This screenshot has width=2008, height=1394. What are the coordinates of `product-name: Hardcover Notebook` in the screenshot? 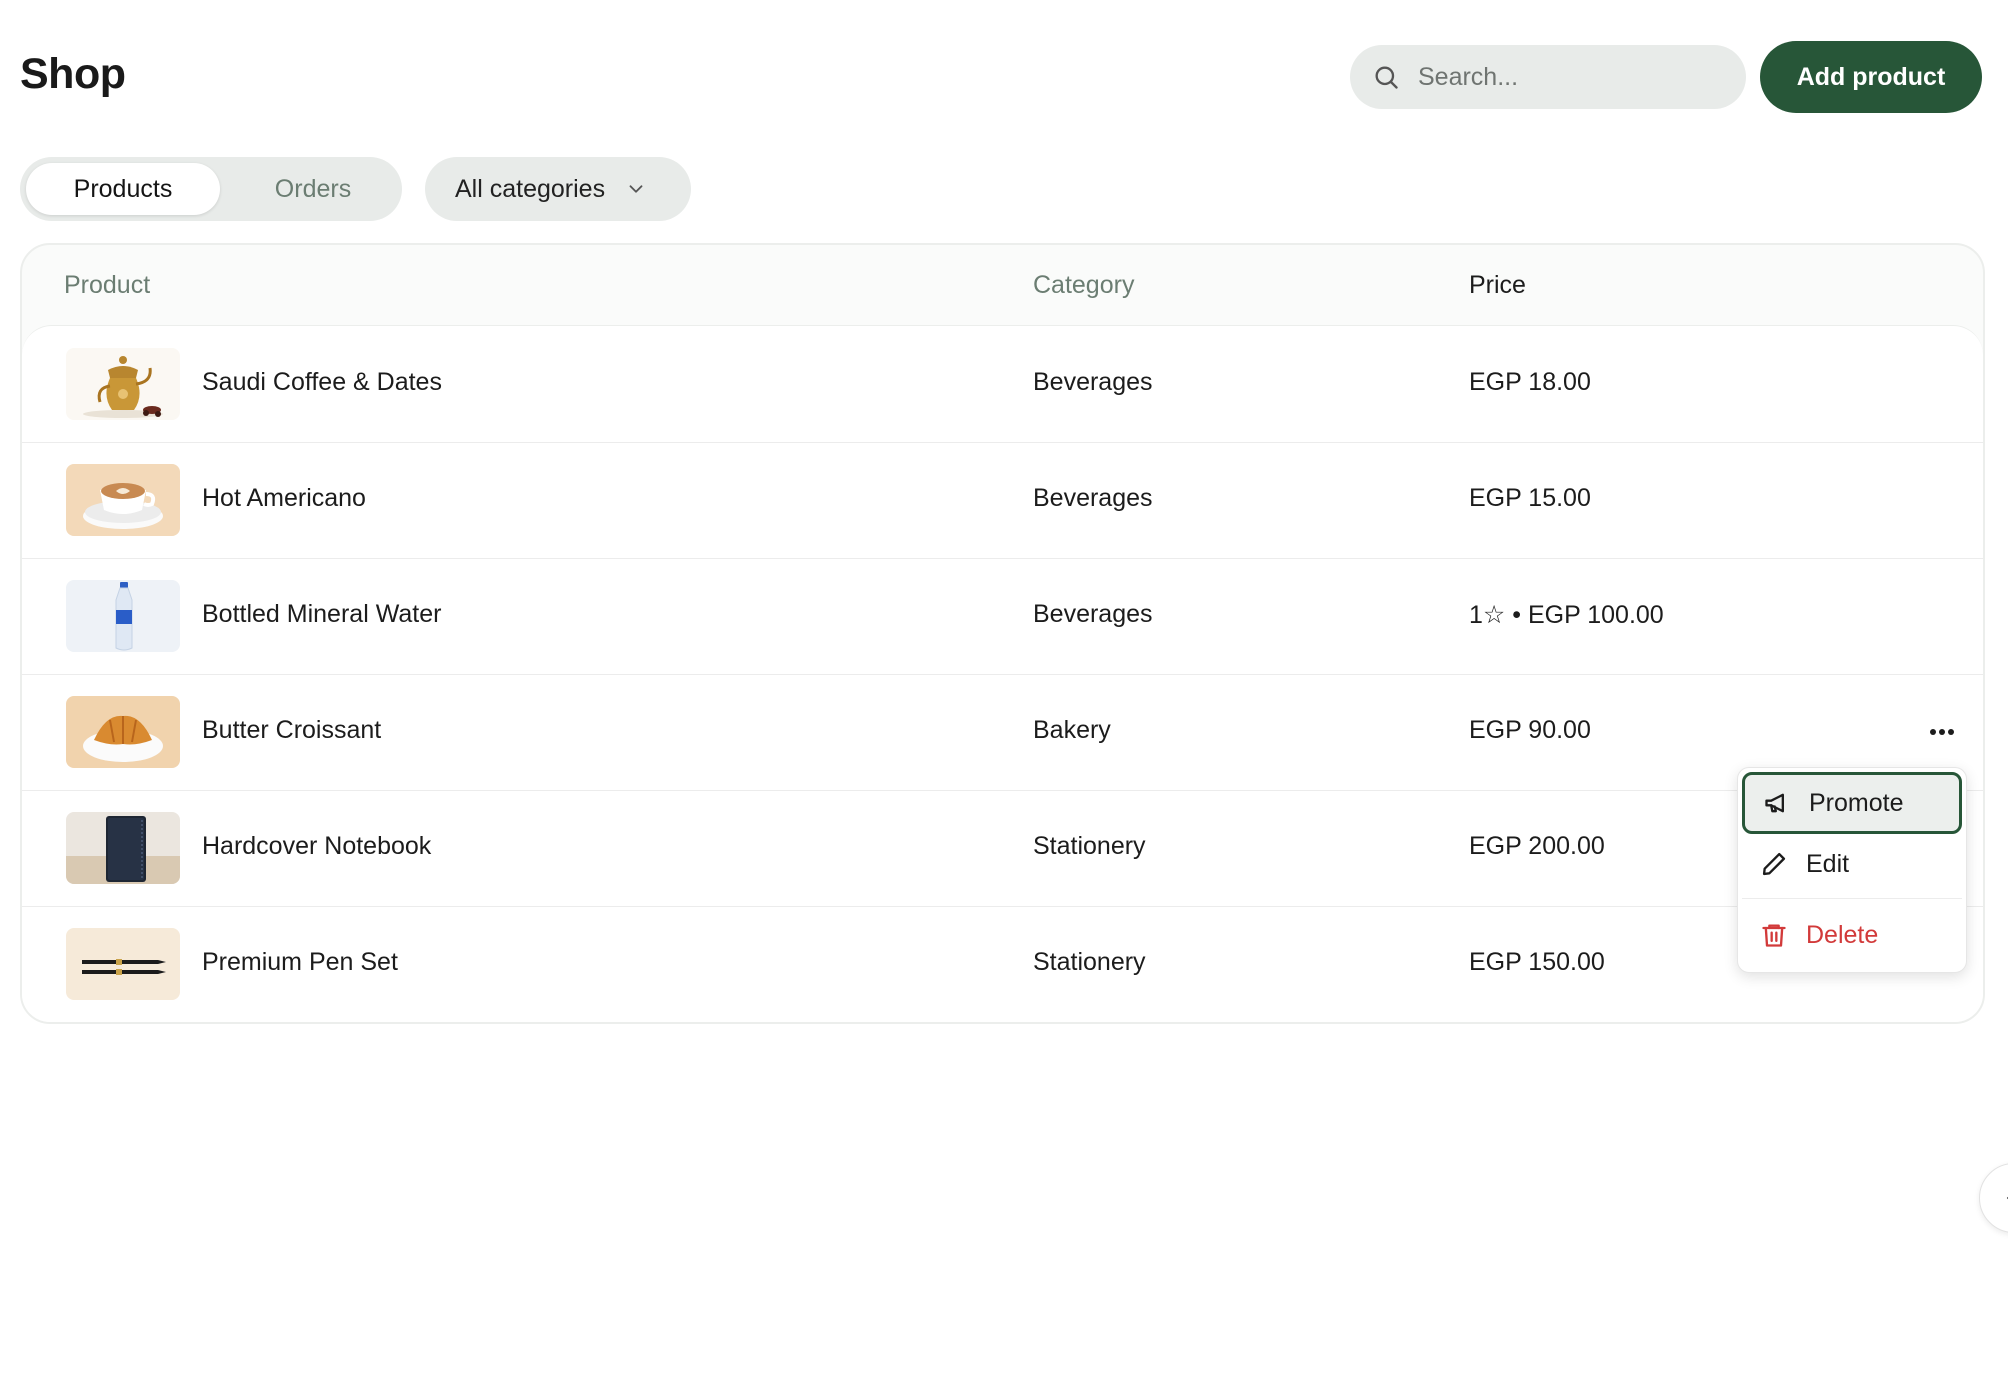 It's located at (317, 846).